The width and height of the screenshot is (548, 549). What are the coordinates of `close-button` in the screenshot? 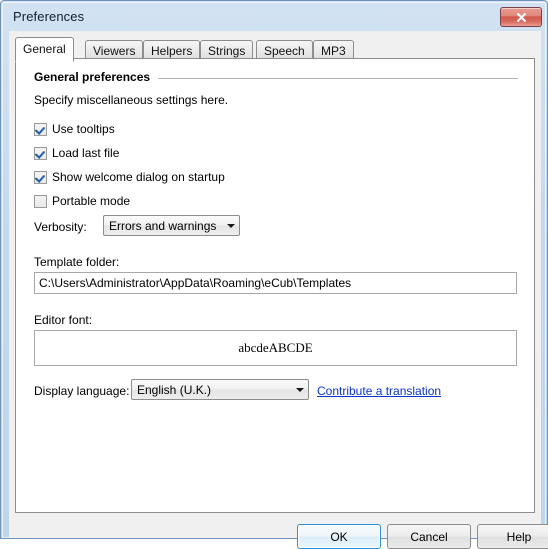 It's located at (521, 17).